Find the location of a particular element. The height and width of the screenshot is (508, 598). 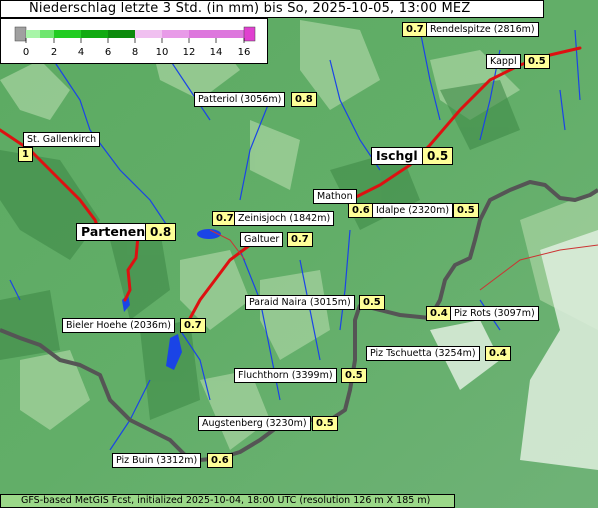

place-label: Piz Tschuetta (3254m) is located at coordinates (423, 353).